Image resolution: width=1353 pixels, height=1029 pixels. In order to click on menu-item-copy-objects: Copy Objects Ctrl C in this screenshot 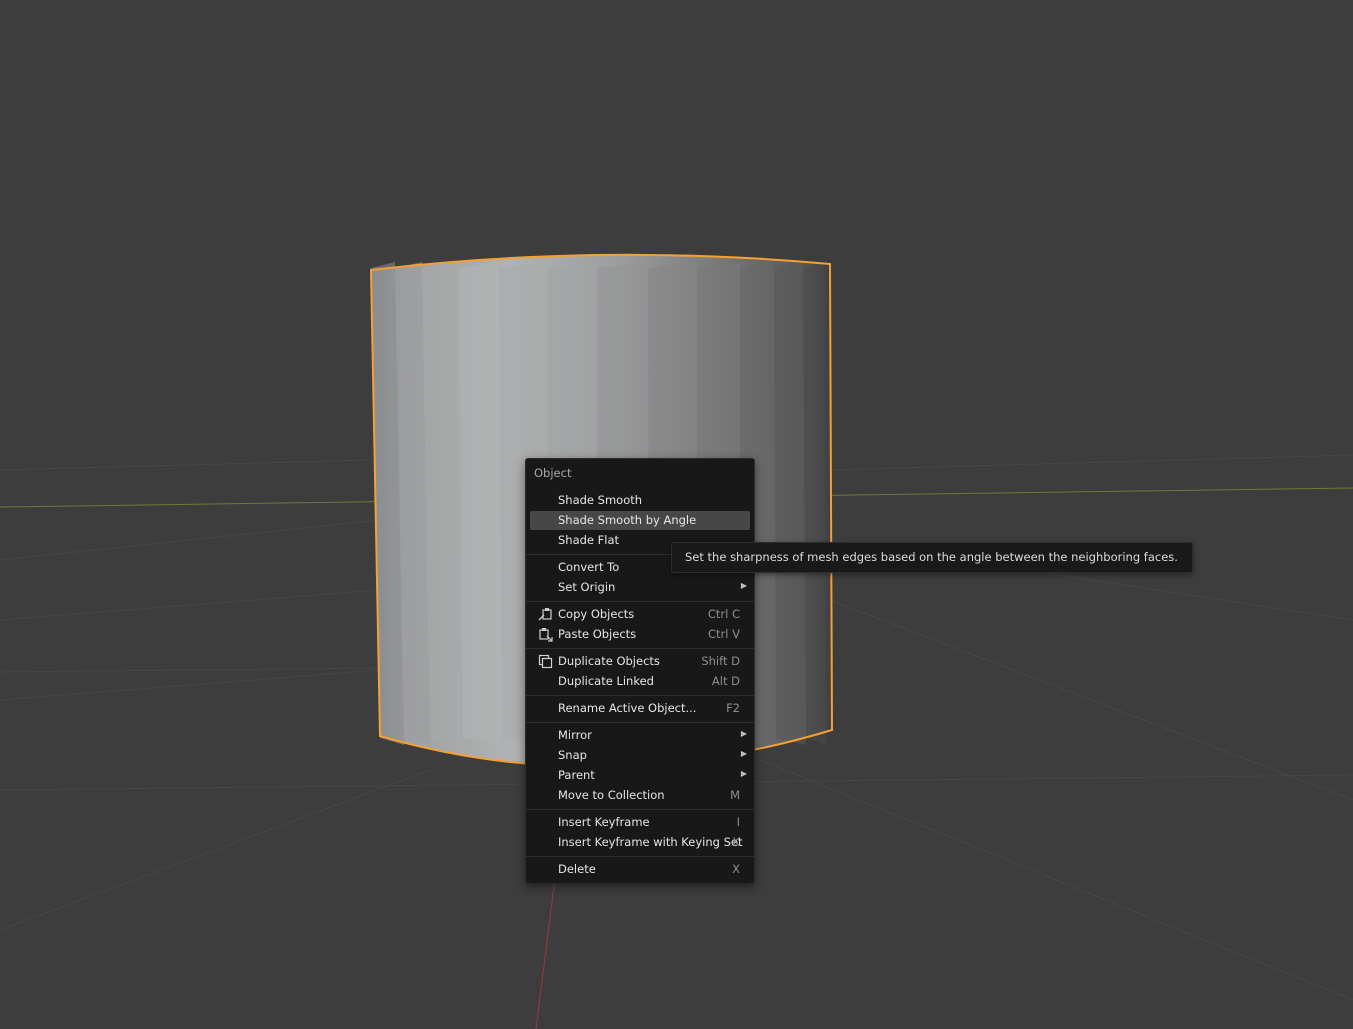, I will do `click(640, 614)`.